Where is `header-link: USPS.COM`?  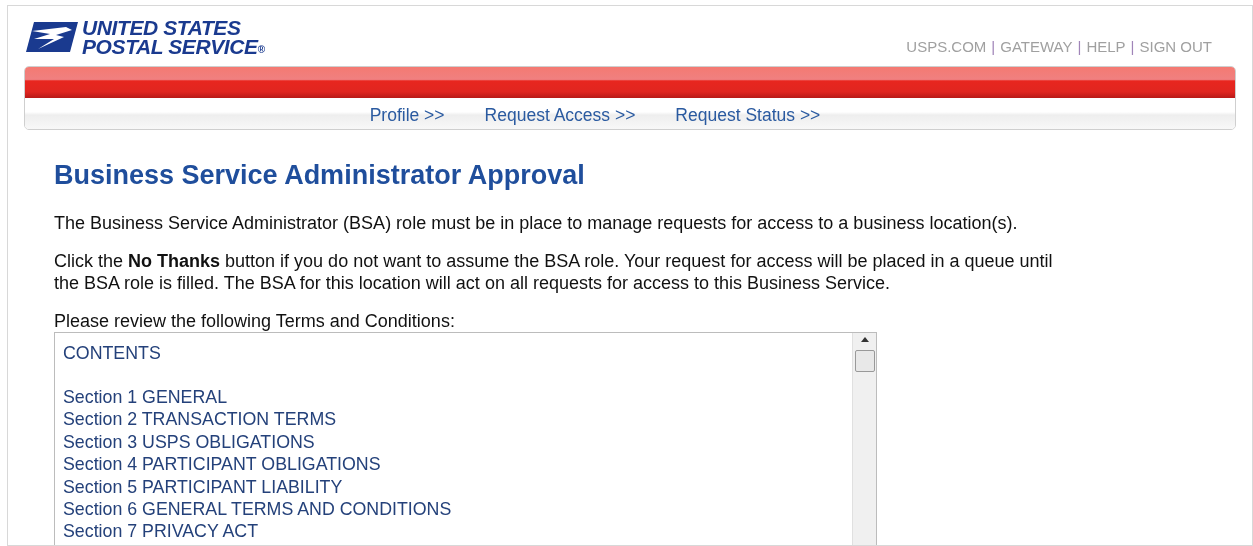 header-link: USPS.COM is located at coordinates (946, 46).